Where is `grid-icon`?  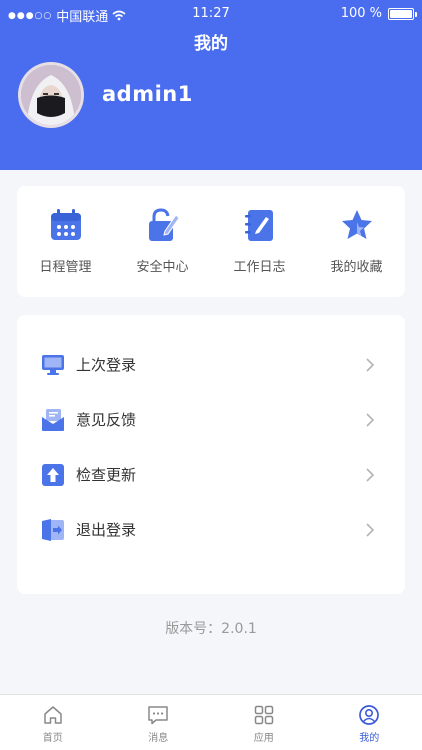
grid-icon is located at coordinates (263, 715).